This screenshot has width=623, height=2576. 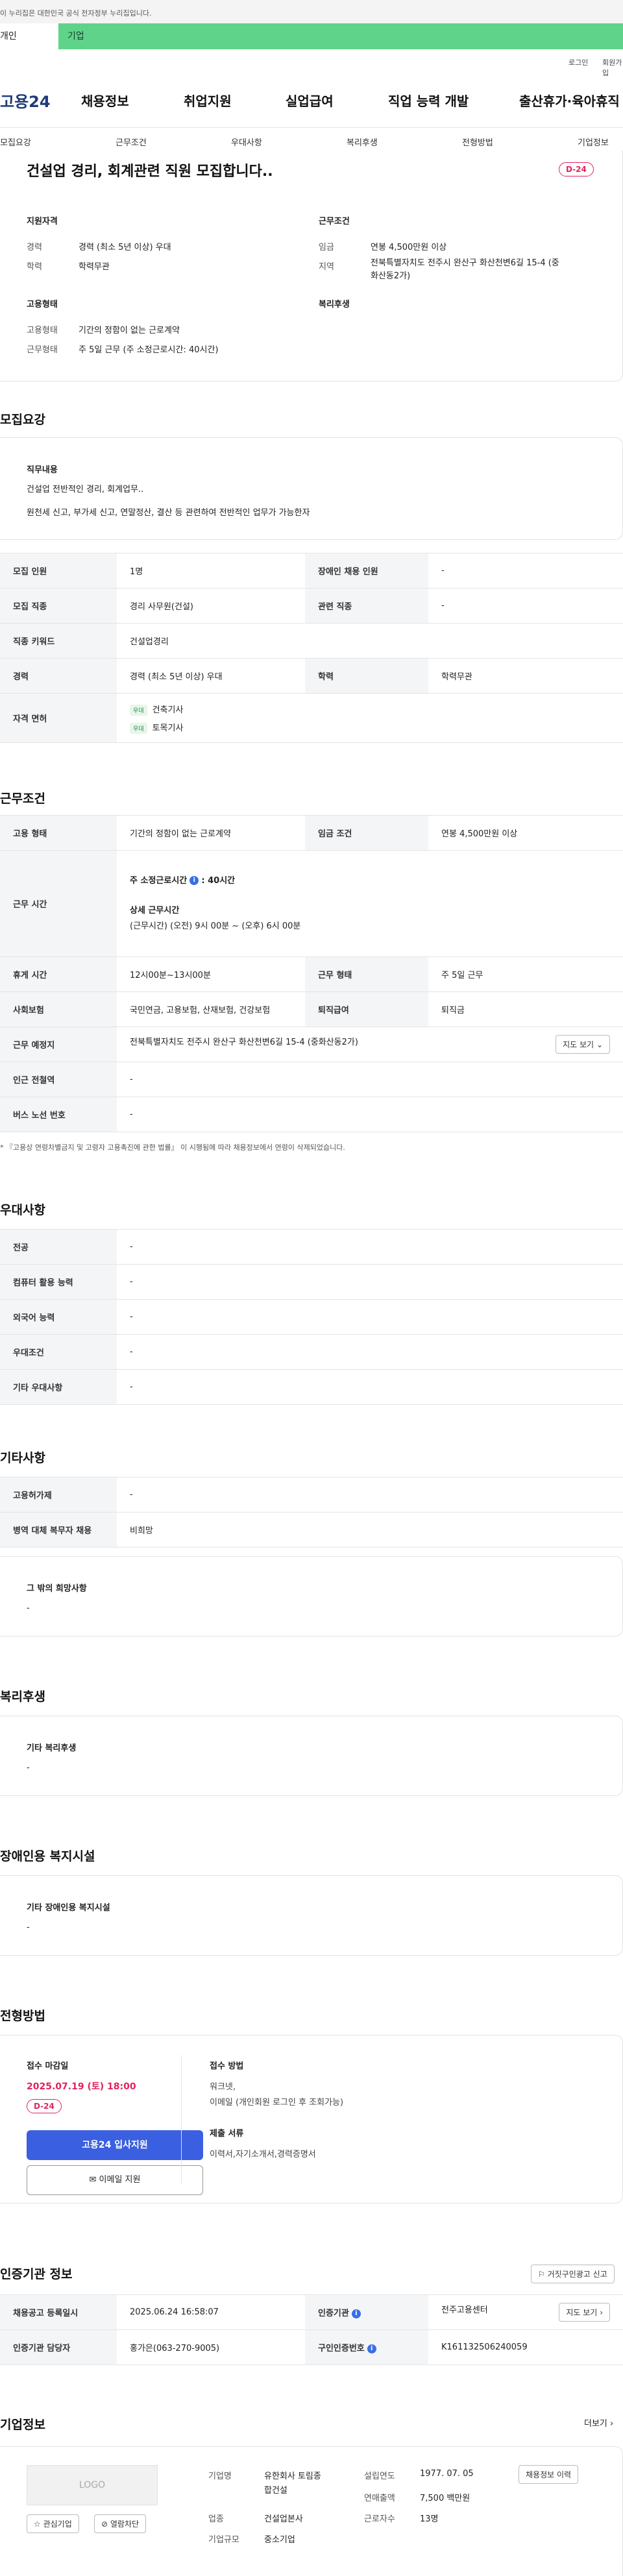 What do you see at coordinates (465, 263) in the screenshot?
I see `area-value-1: 전북특별자치도 전주시 완산구 화산천변6길 15-4 (중` at bounding box center [465, 263].